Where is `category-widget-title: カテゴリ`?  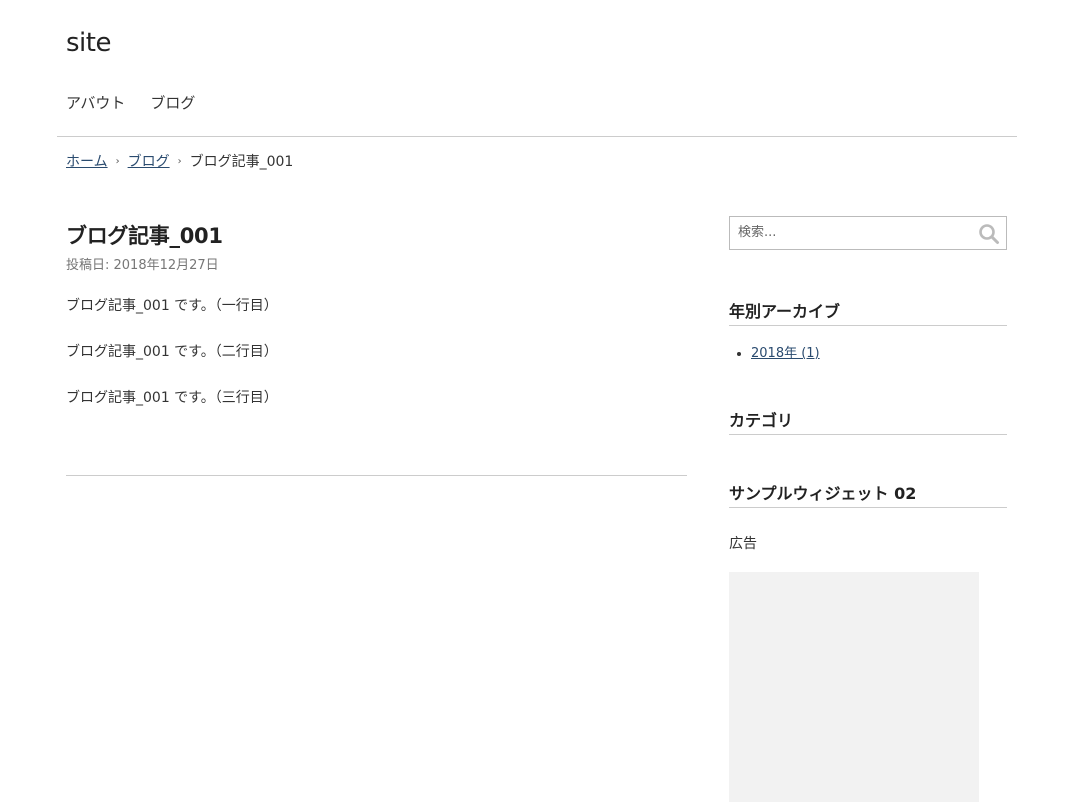 category-widget-title: カテゴリ is located at coordinates (868, 421).